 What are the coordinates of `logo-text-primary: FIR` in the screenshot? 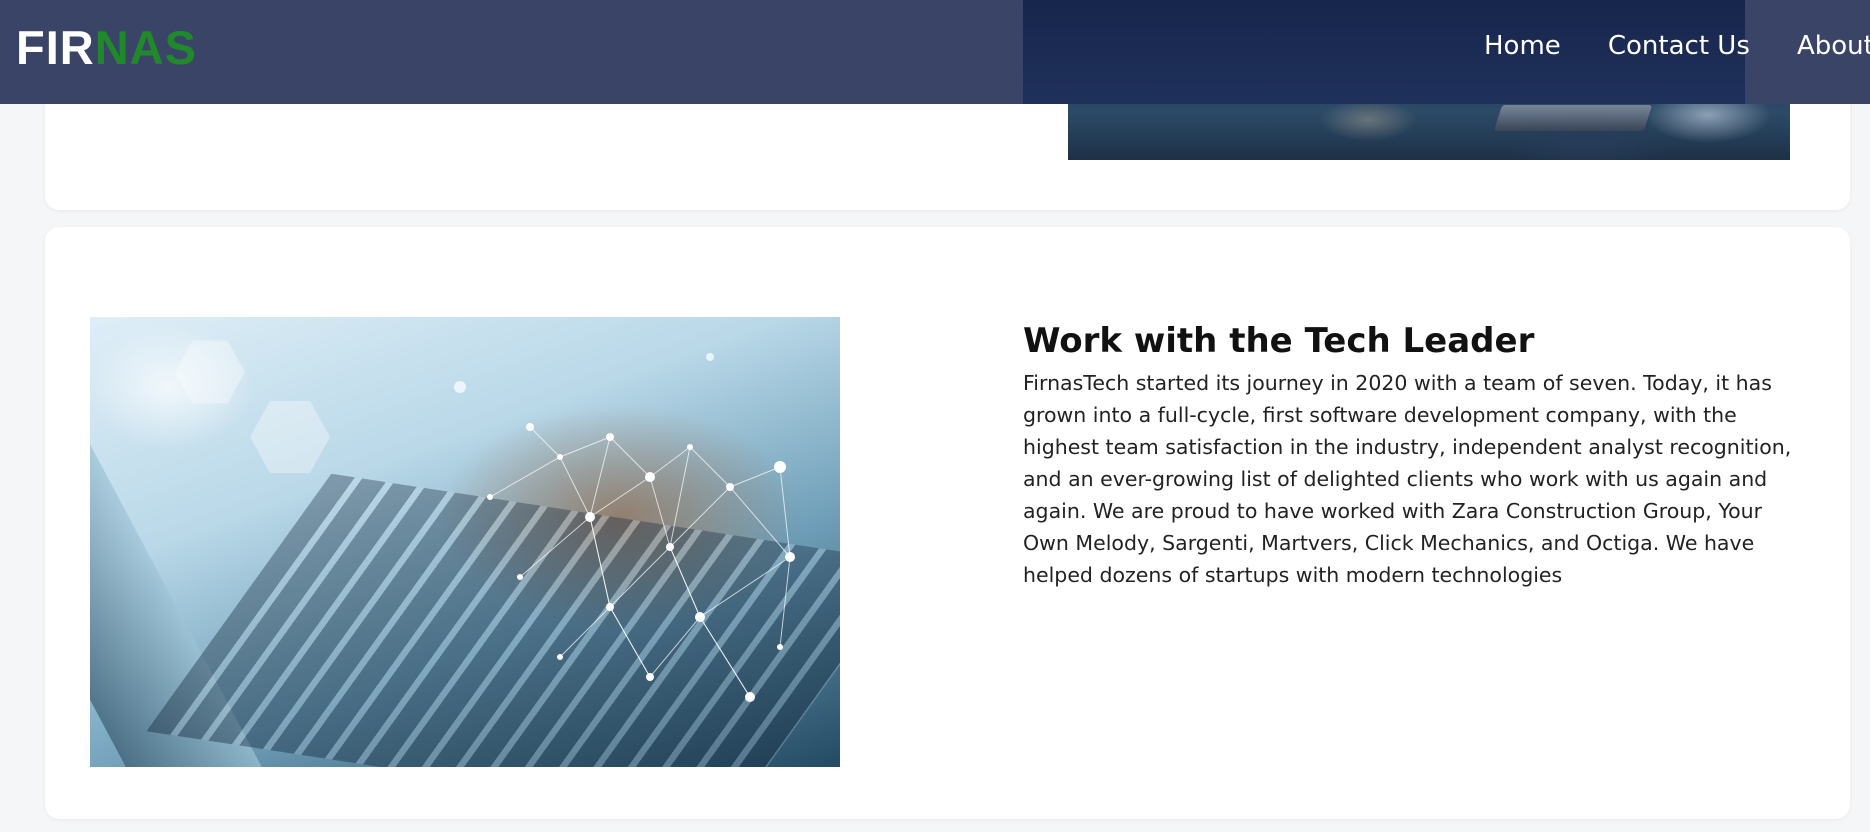 It's located at (55, 47).